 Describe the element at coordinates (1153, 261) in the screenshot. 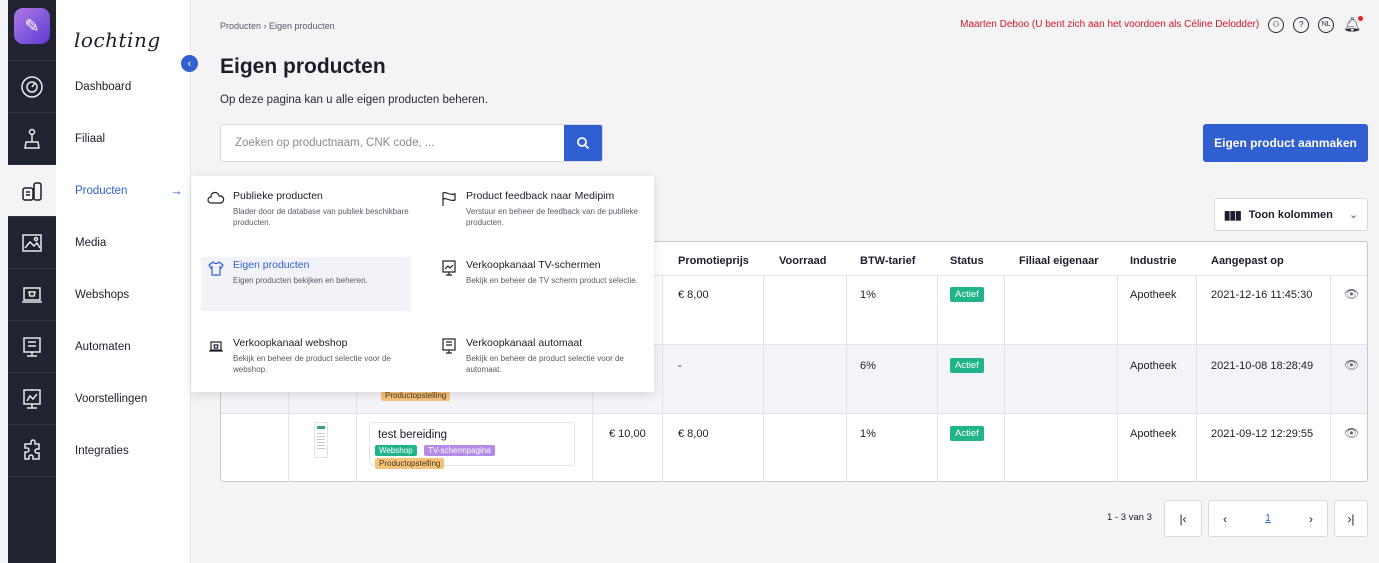

I see `column-header-industry: Industrie` at that location.